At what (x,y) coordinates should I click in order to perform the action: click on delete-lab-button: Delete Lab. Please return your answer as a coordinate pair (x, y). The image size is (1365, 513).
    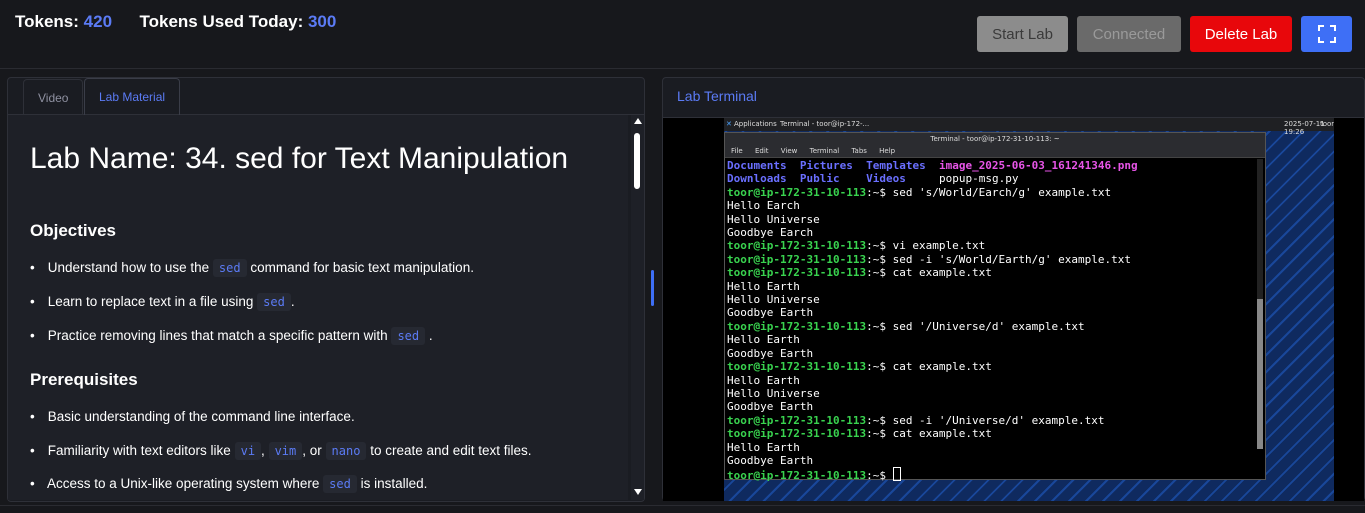
    Looking at the image, I should click on (1241, 34).